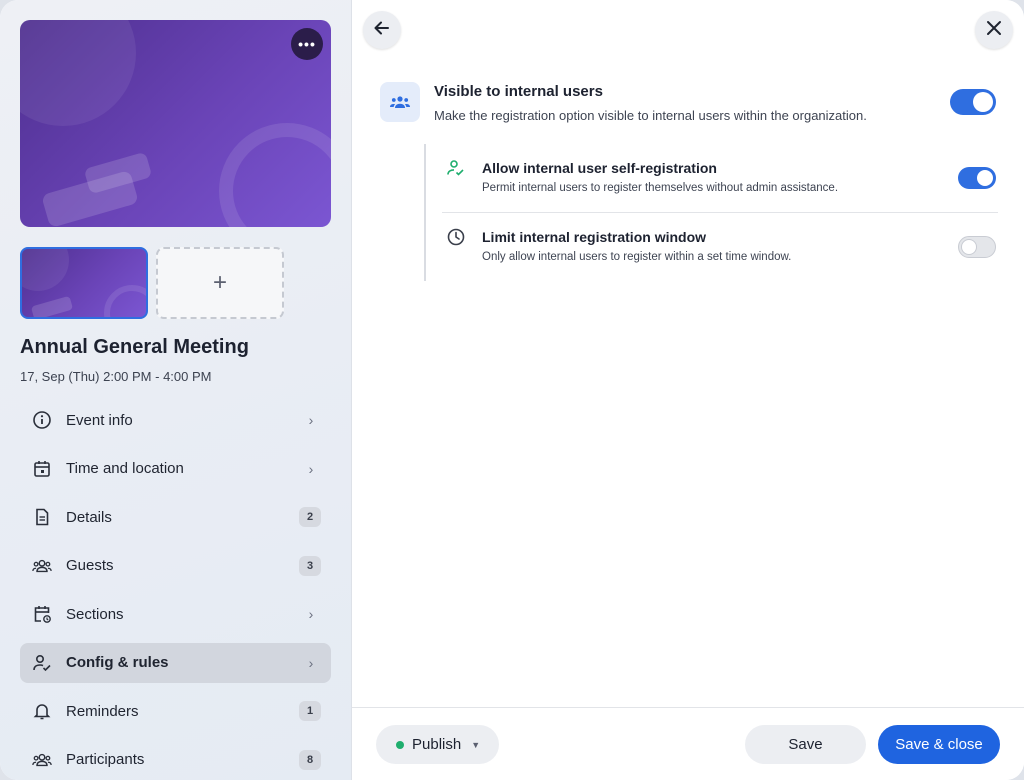  What do you see at coordinates (594, 237) in the screenshot?
I see `setting-title: Limit internal registration window` at bounding box center [594, 237].